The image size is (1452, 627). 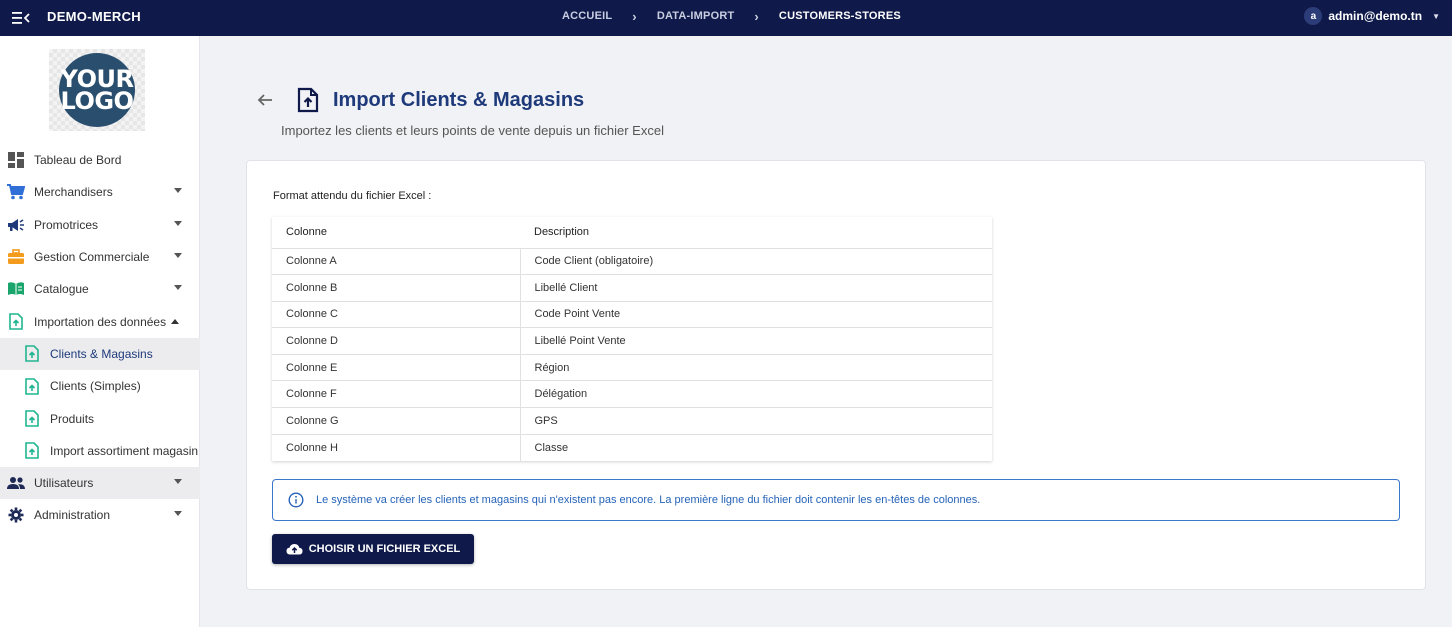 I want to click on user-menu: a admin@demo.tn ▼, so click(x=1372, y=16).